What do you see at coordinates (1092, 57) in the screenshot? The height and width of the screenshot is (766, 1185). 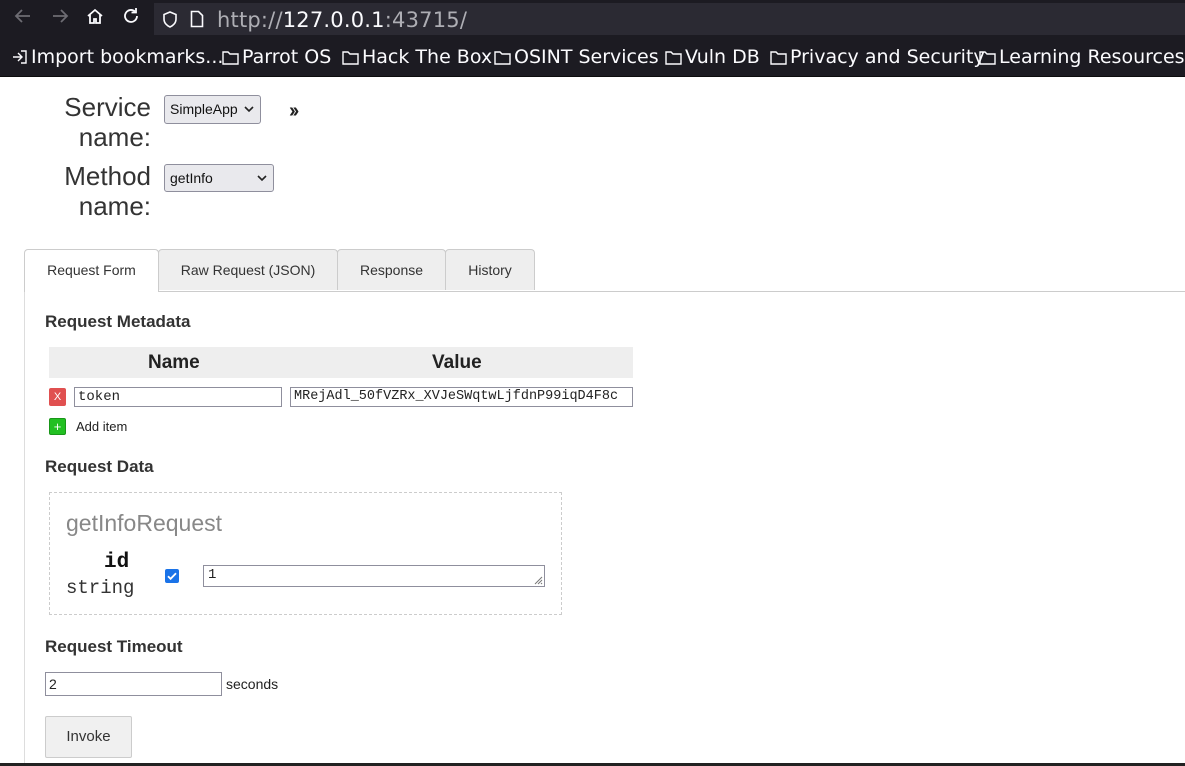 I see `bookmark-label: Learning Resources` at bounding box center [1092, 57].